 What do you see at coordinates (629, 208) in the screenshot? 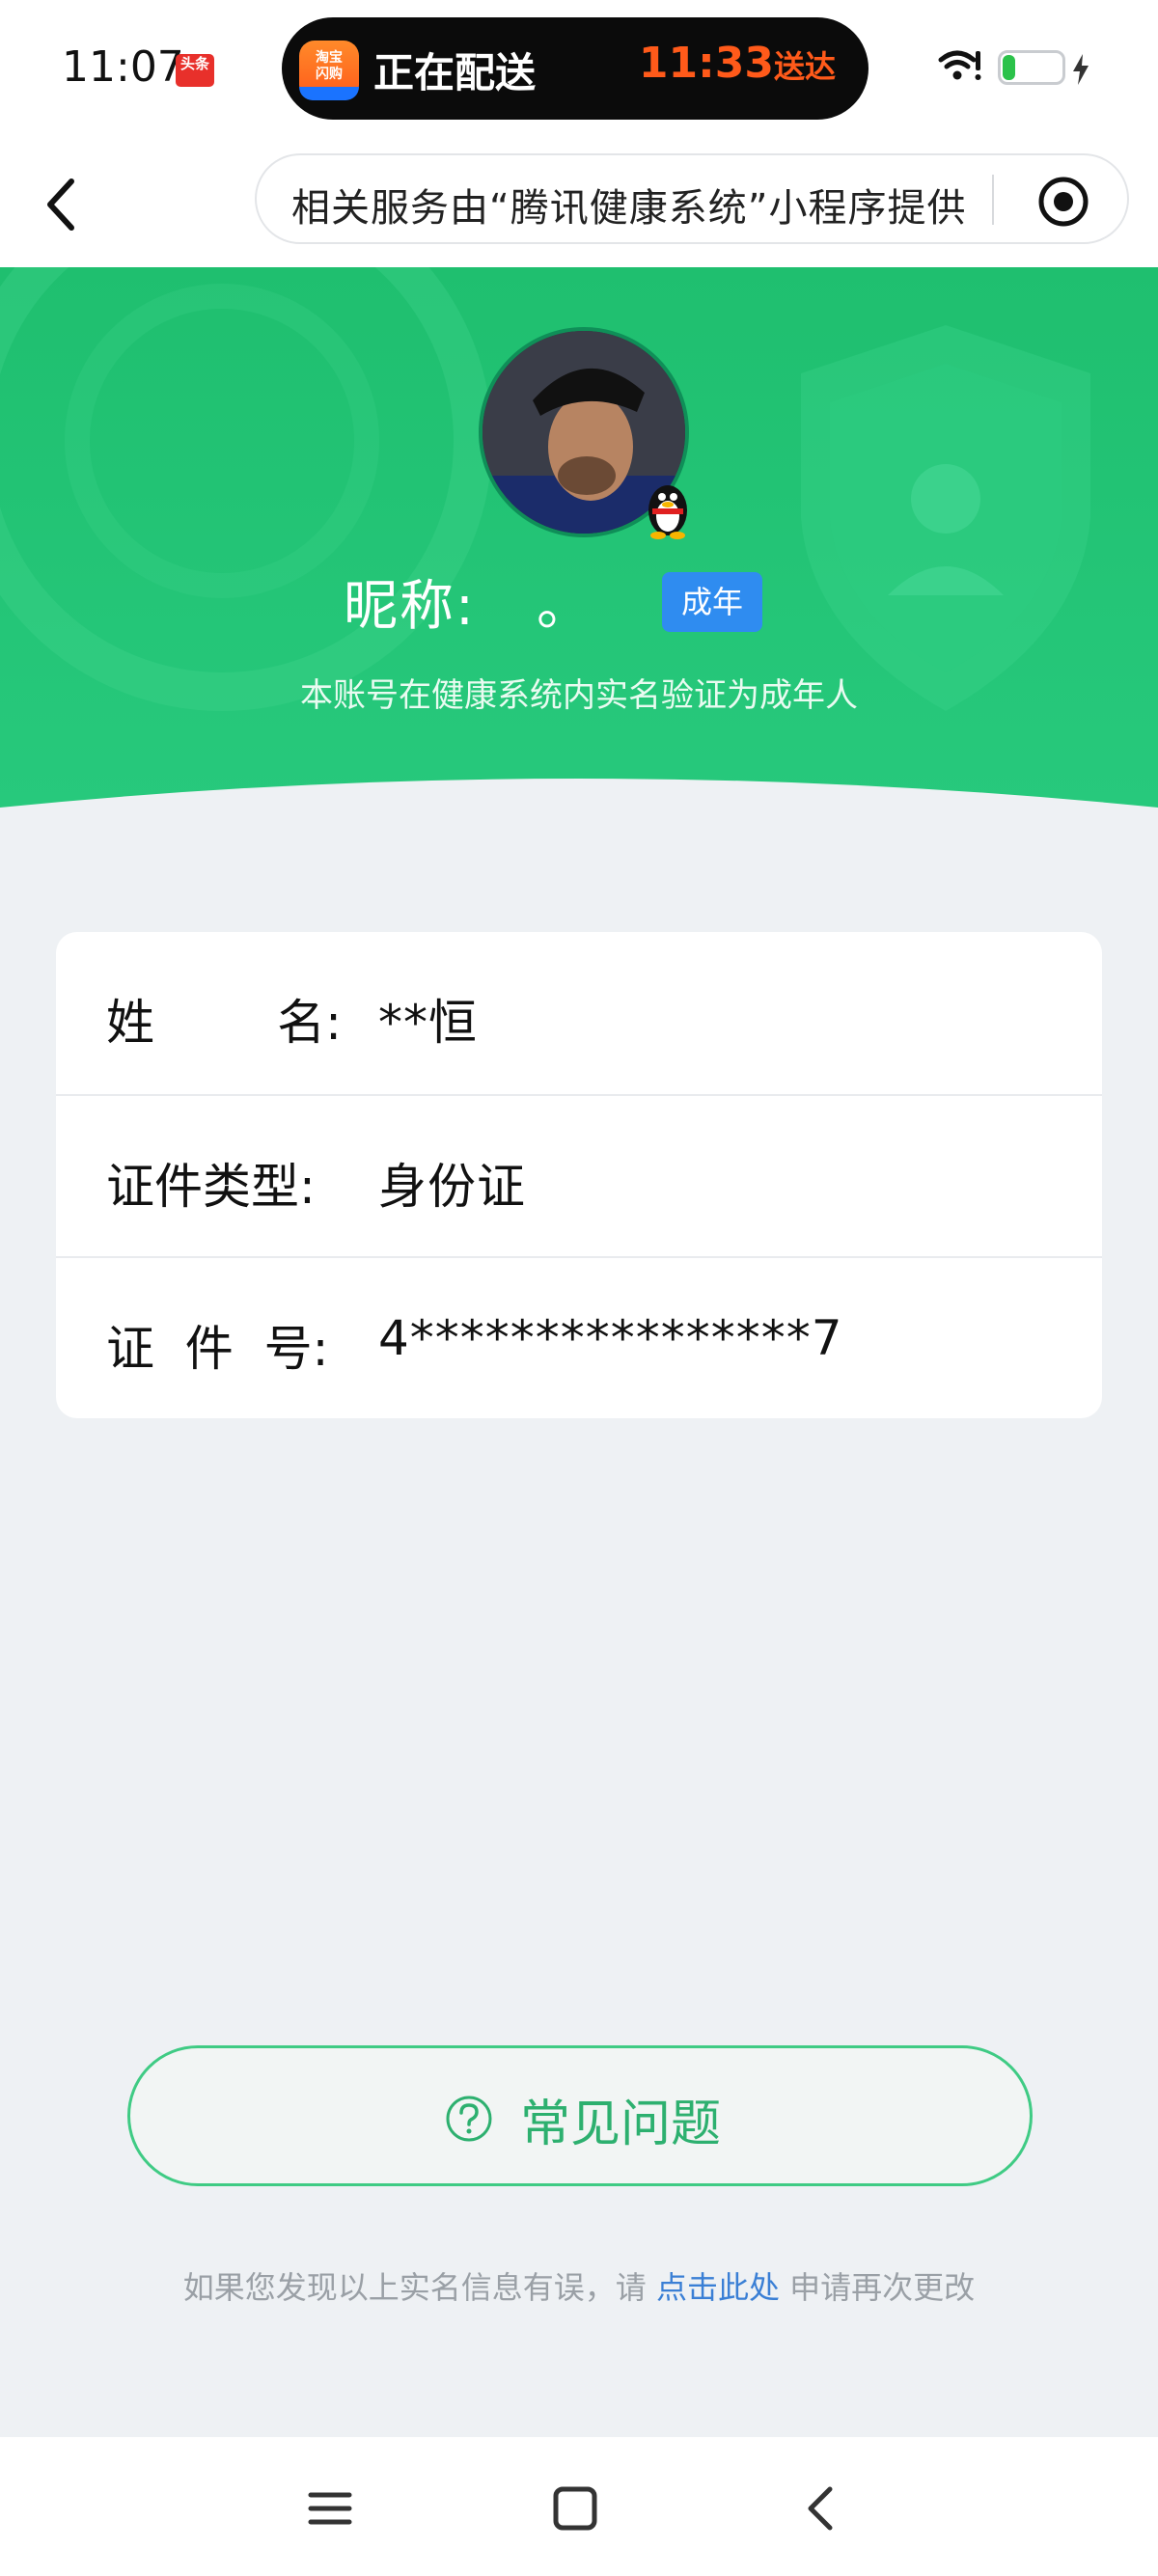
I see `capsule-provider-text: 相关服务由“腾讯健康系统”小程序提供` at bounding box center [629, 208].